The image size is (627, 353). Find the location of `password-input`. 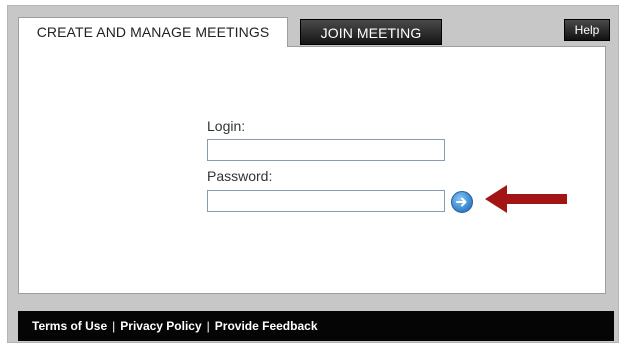

password-input is located at coordinates (326, 201).